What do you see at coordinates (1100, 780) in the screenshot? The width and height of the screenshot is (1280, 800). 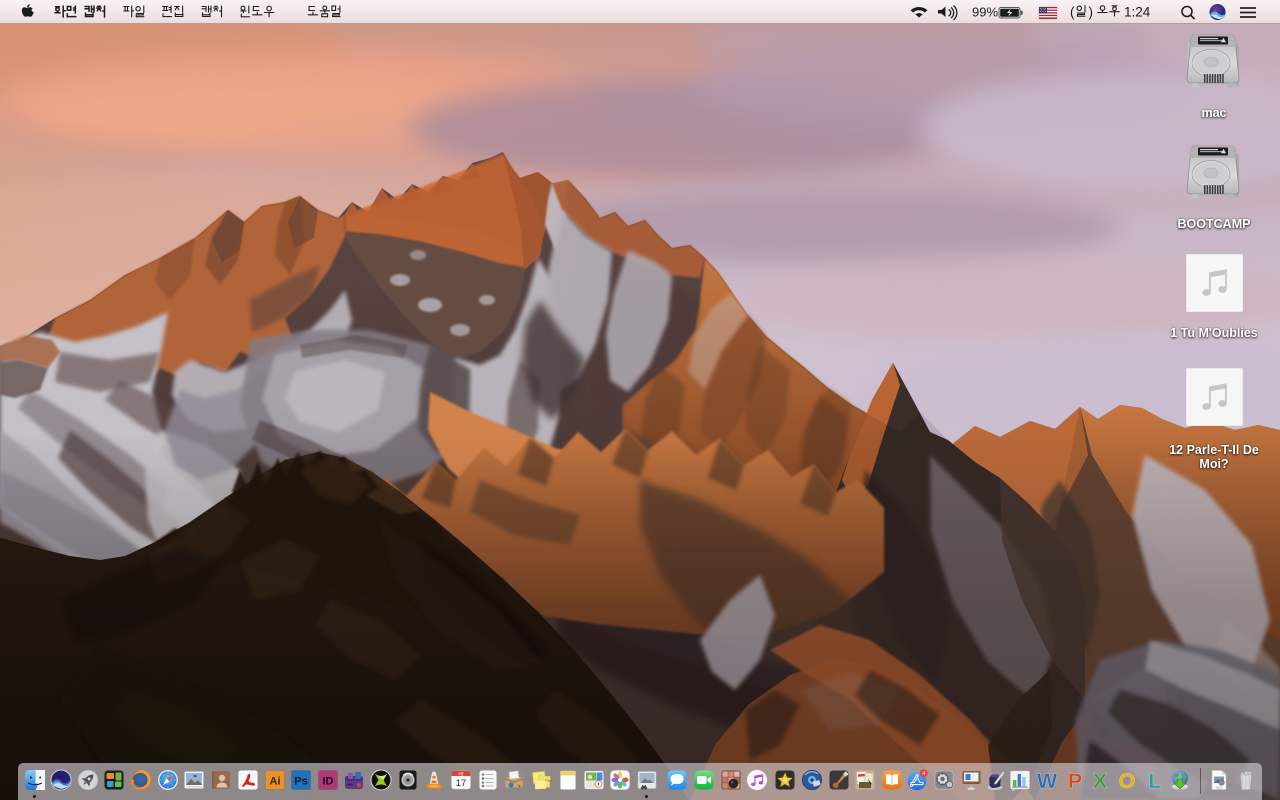 I see `svg-text: X` at bounding box center [1100, 780].